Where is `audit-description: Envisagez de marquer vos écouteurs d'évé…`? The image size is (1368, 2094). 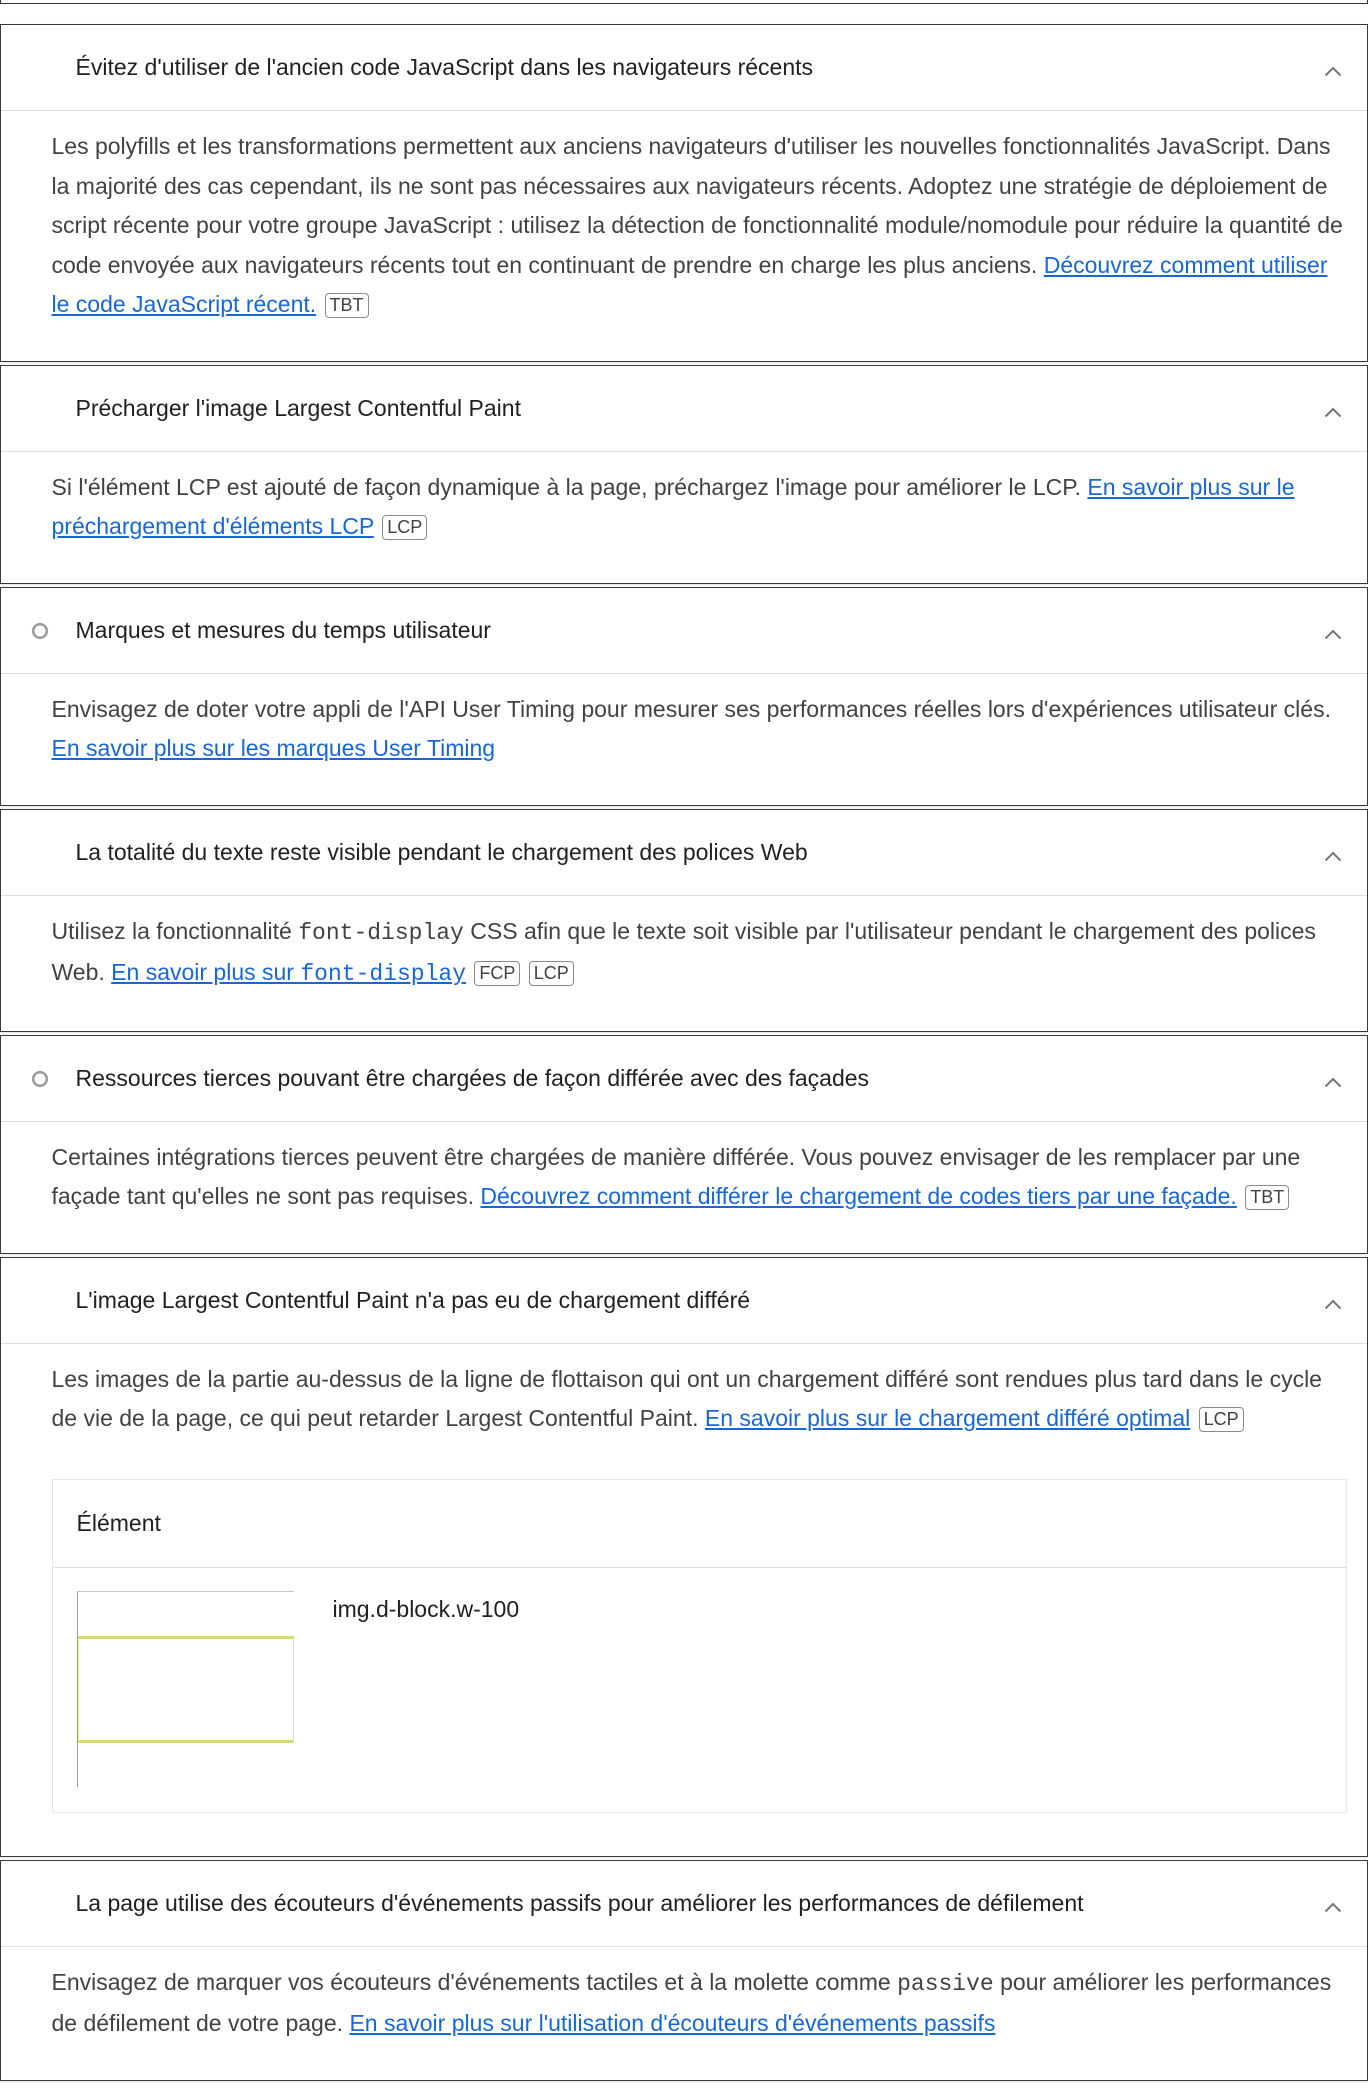 audit-description: Envisagez de marquer vos écouteurs d'évé… is located at coordinates (684, 2013).